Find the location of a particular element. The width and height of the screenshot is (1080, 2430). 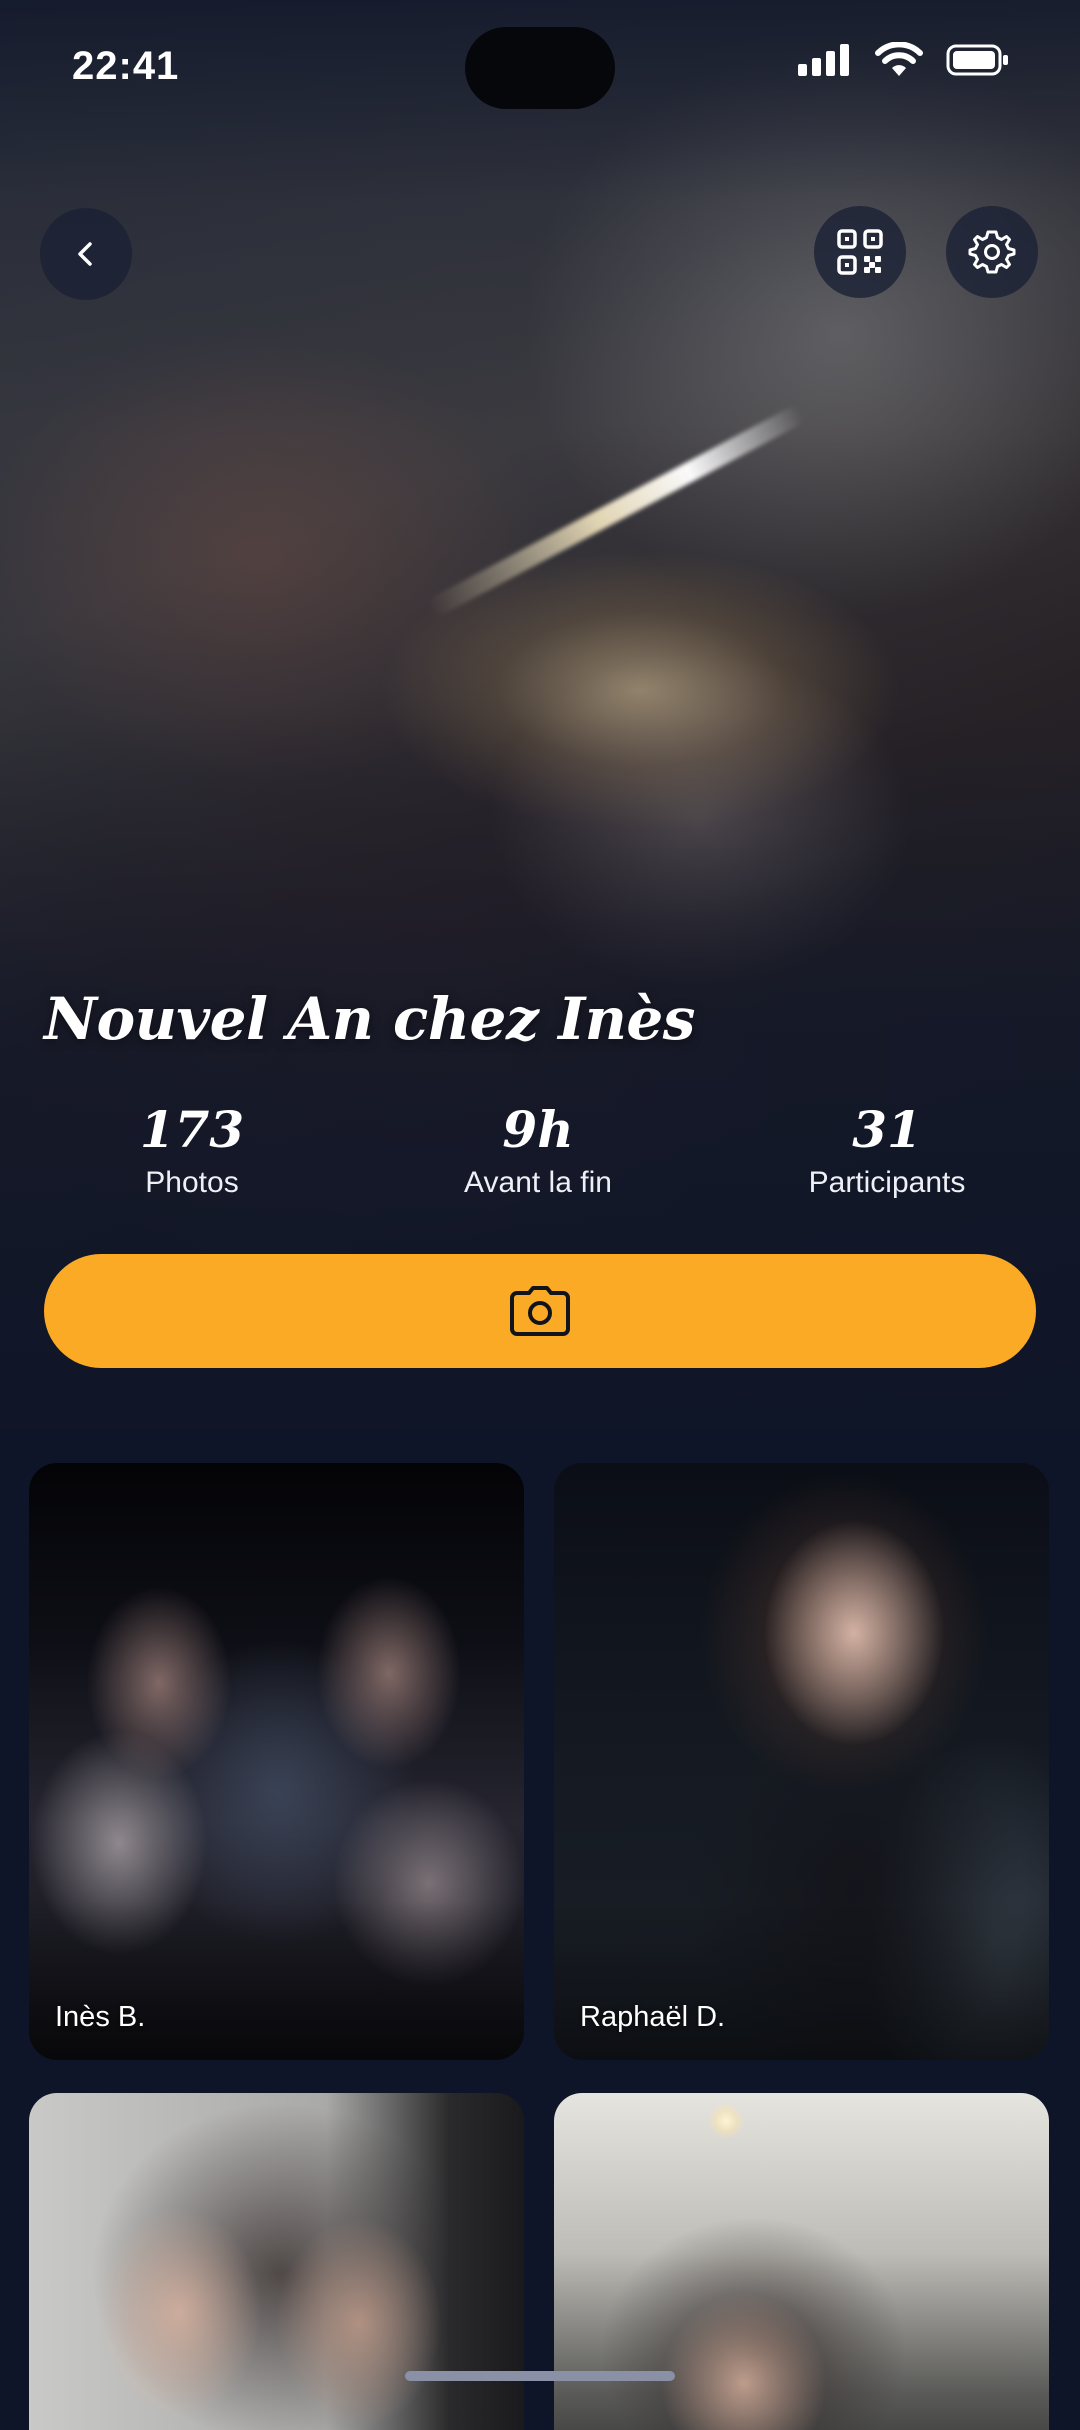

take-photo-button is located at coordinates (540, 1311).